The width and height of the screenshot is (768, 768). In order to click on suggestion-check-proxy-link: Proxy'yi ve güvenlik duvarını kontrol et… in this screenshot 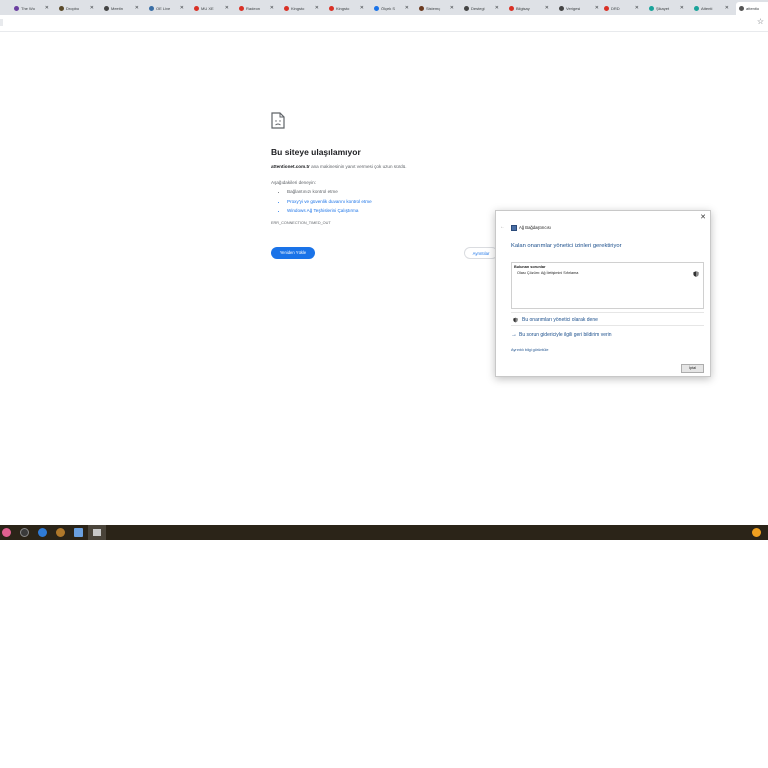, I will do `click(329, 202)`.